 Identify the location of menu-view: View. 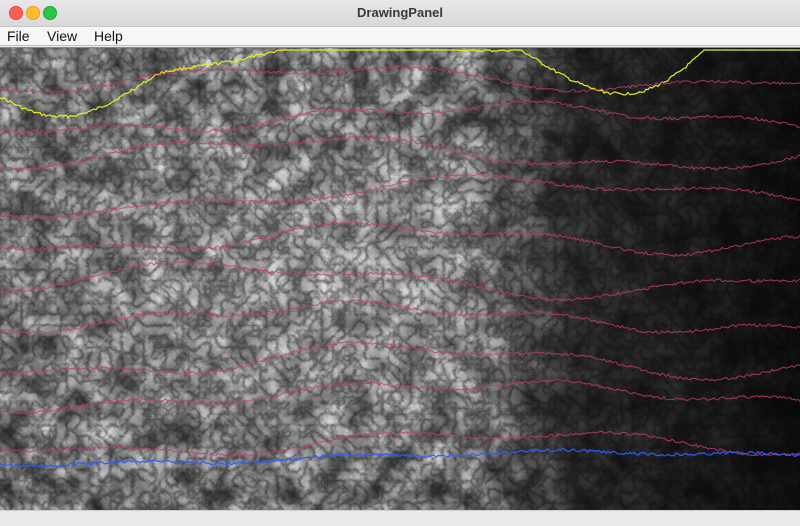
(62, 36).